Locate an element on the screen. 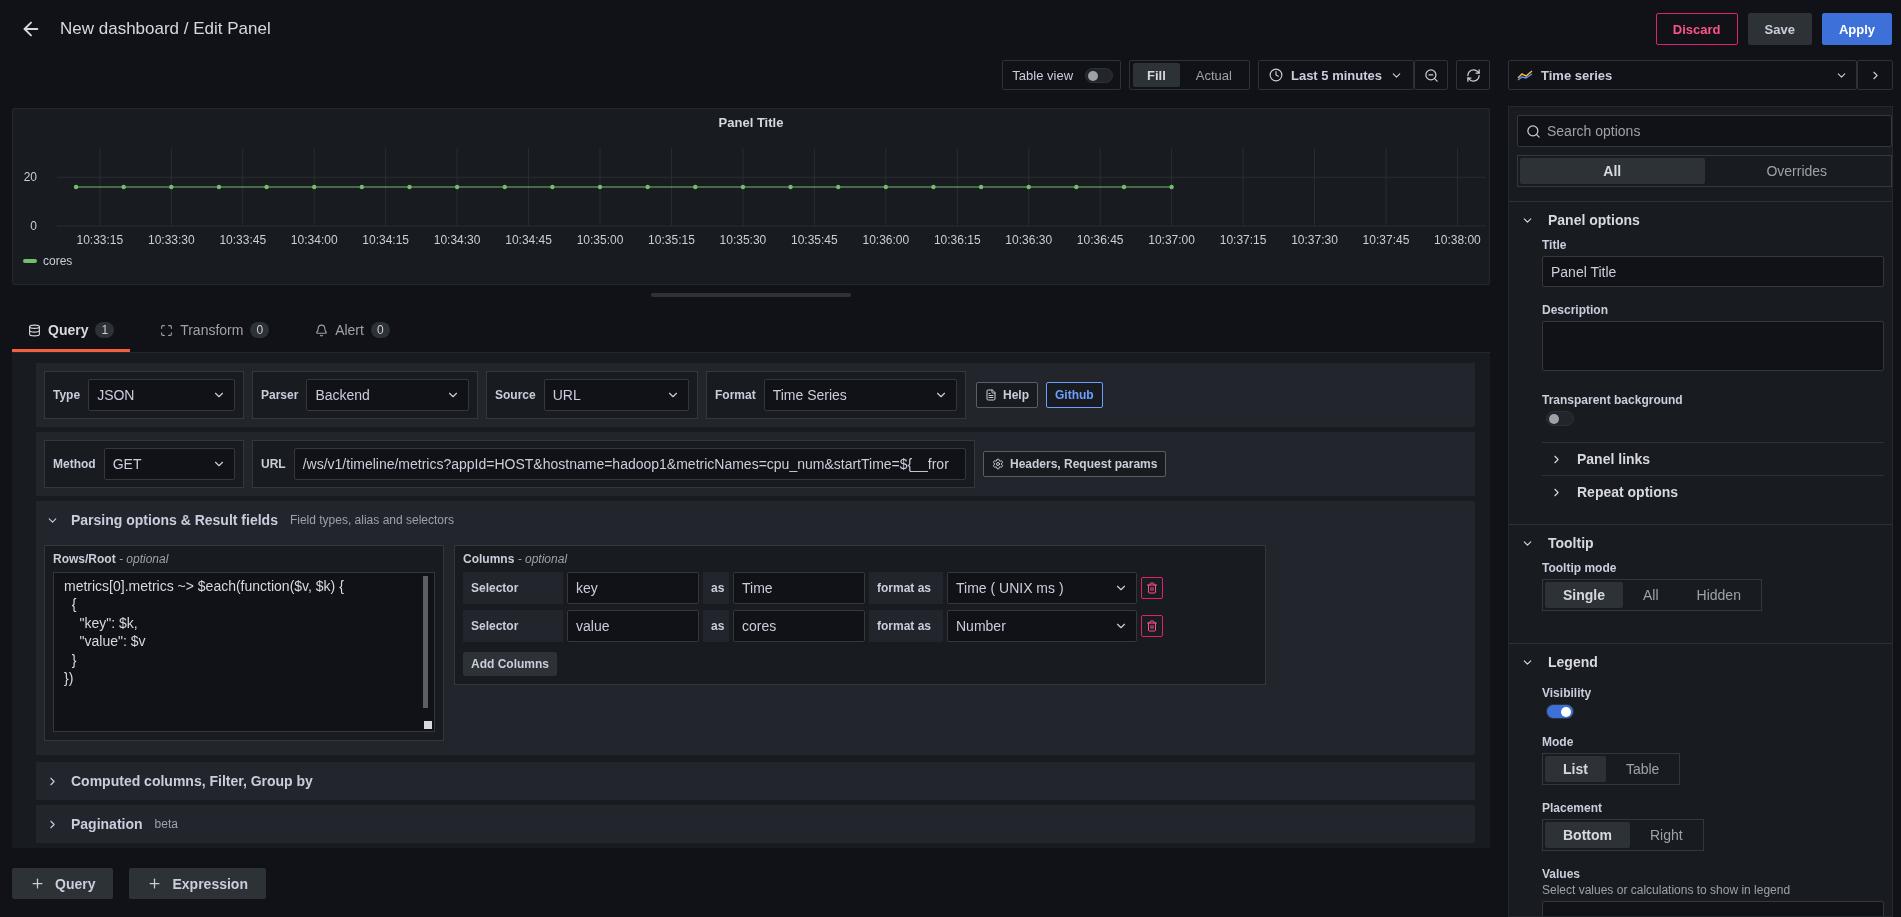  field-label: Type is located at coordinates (67, 395).